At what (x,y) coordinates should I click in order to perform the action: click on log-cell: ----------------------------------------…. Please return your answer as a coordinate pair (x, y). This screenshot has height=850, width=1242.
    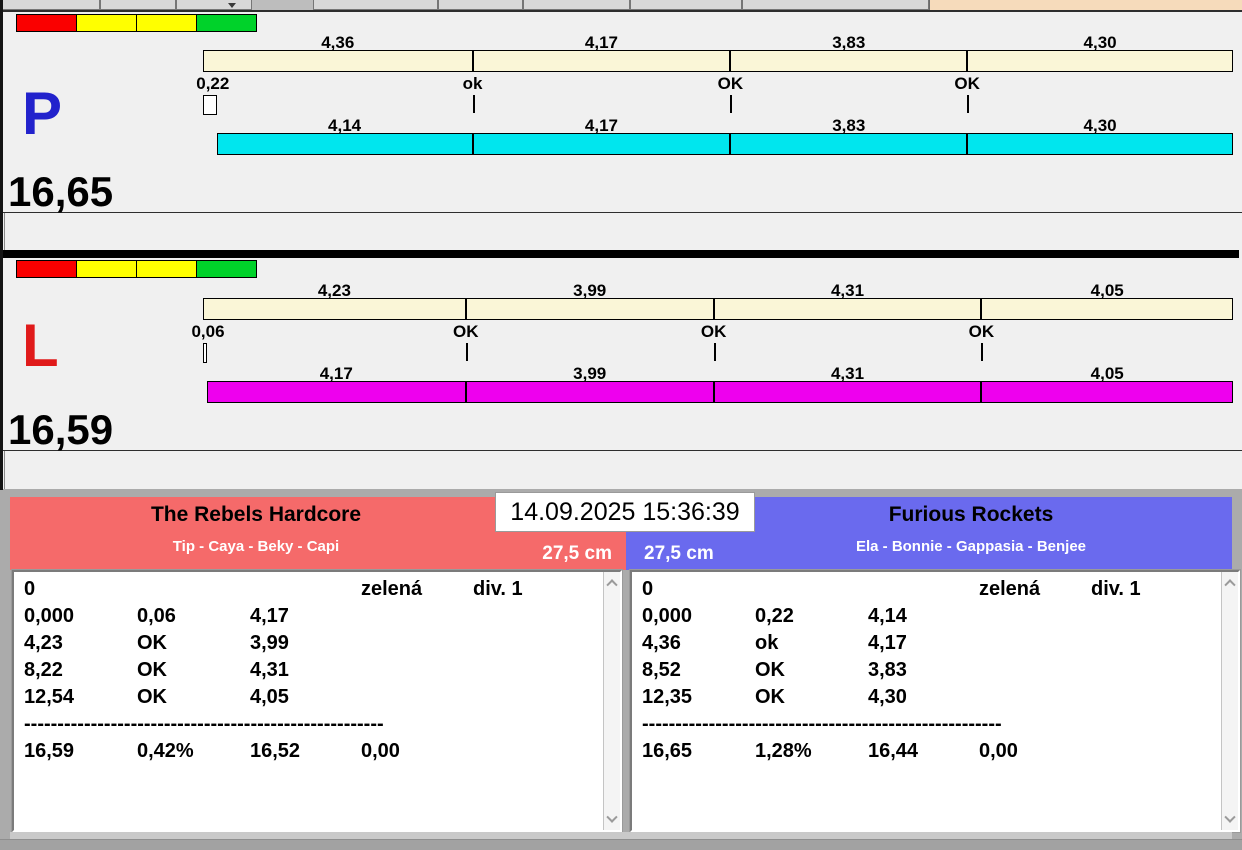
    Looking at the image, I should click on (822, 724).